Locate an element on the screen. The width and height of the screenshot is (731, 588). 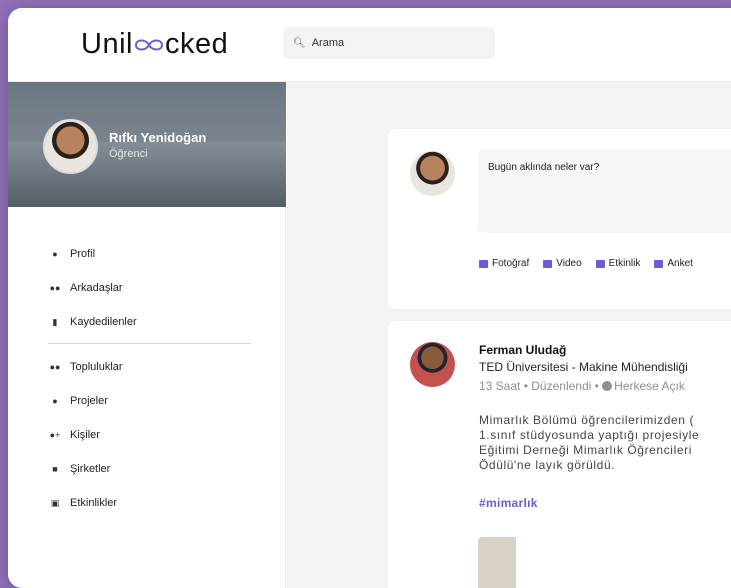
groups-icon: ●● is located at coordinates (55, 367).